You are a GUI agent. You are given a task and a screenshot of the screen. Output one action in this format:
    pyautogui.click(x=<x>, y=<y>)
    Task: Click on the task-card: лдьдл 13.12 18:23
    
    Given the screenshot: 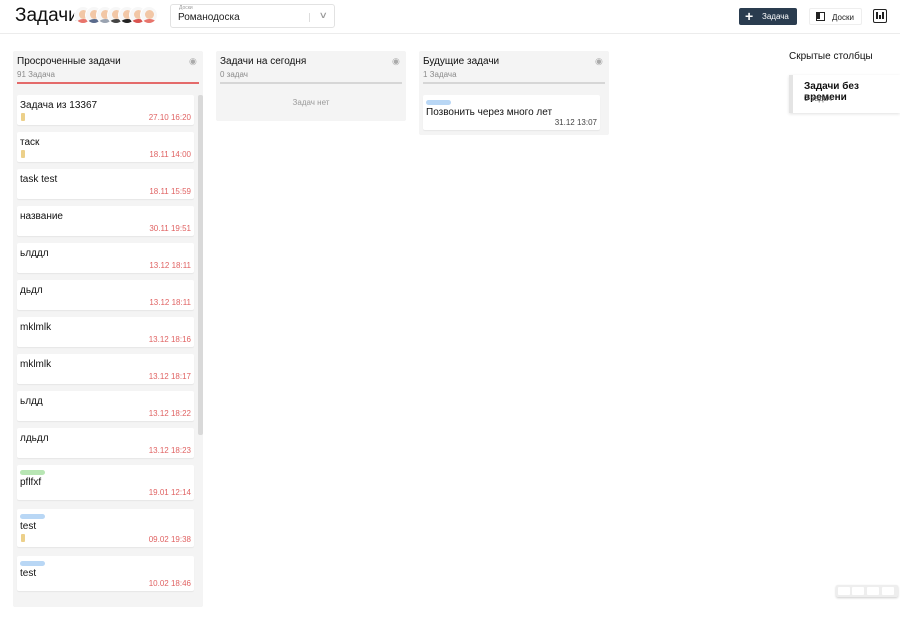 What is the action you would take?
    pyautogui.click(x=105, y=443)
    